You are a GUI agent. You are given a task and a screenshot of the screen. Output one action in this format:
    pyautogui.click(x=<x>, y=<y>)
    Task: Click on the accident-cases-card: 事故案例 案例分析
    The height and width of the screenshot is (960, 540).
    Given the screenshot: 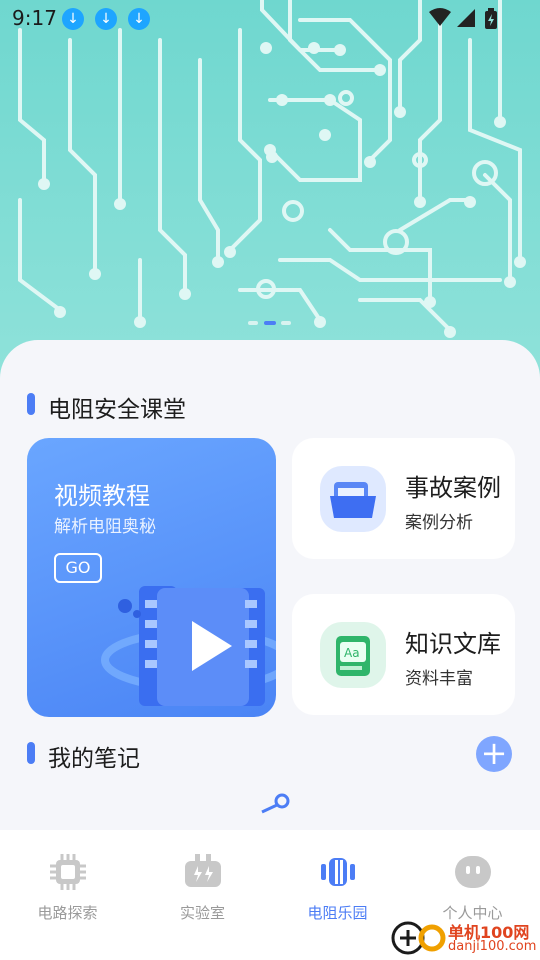 What is the action you would take?
    pyautogui.click(x=403, y=498)
    